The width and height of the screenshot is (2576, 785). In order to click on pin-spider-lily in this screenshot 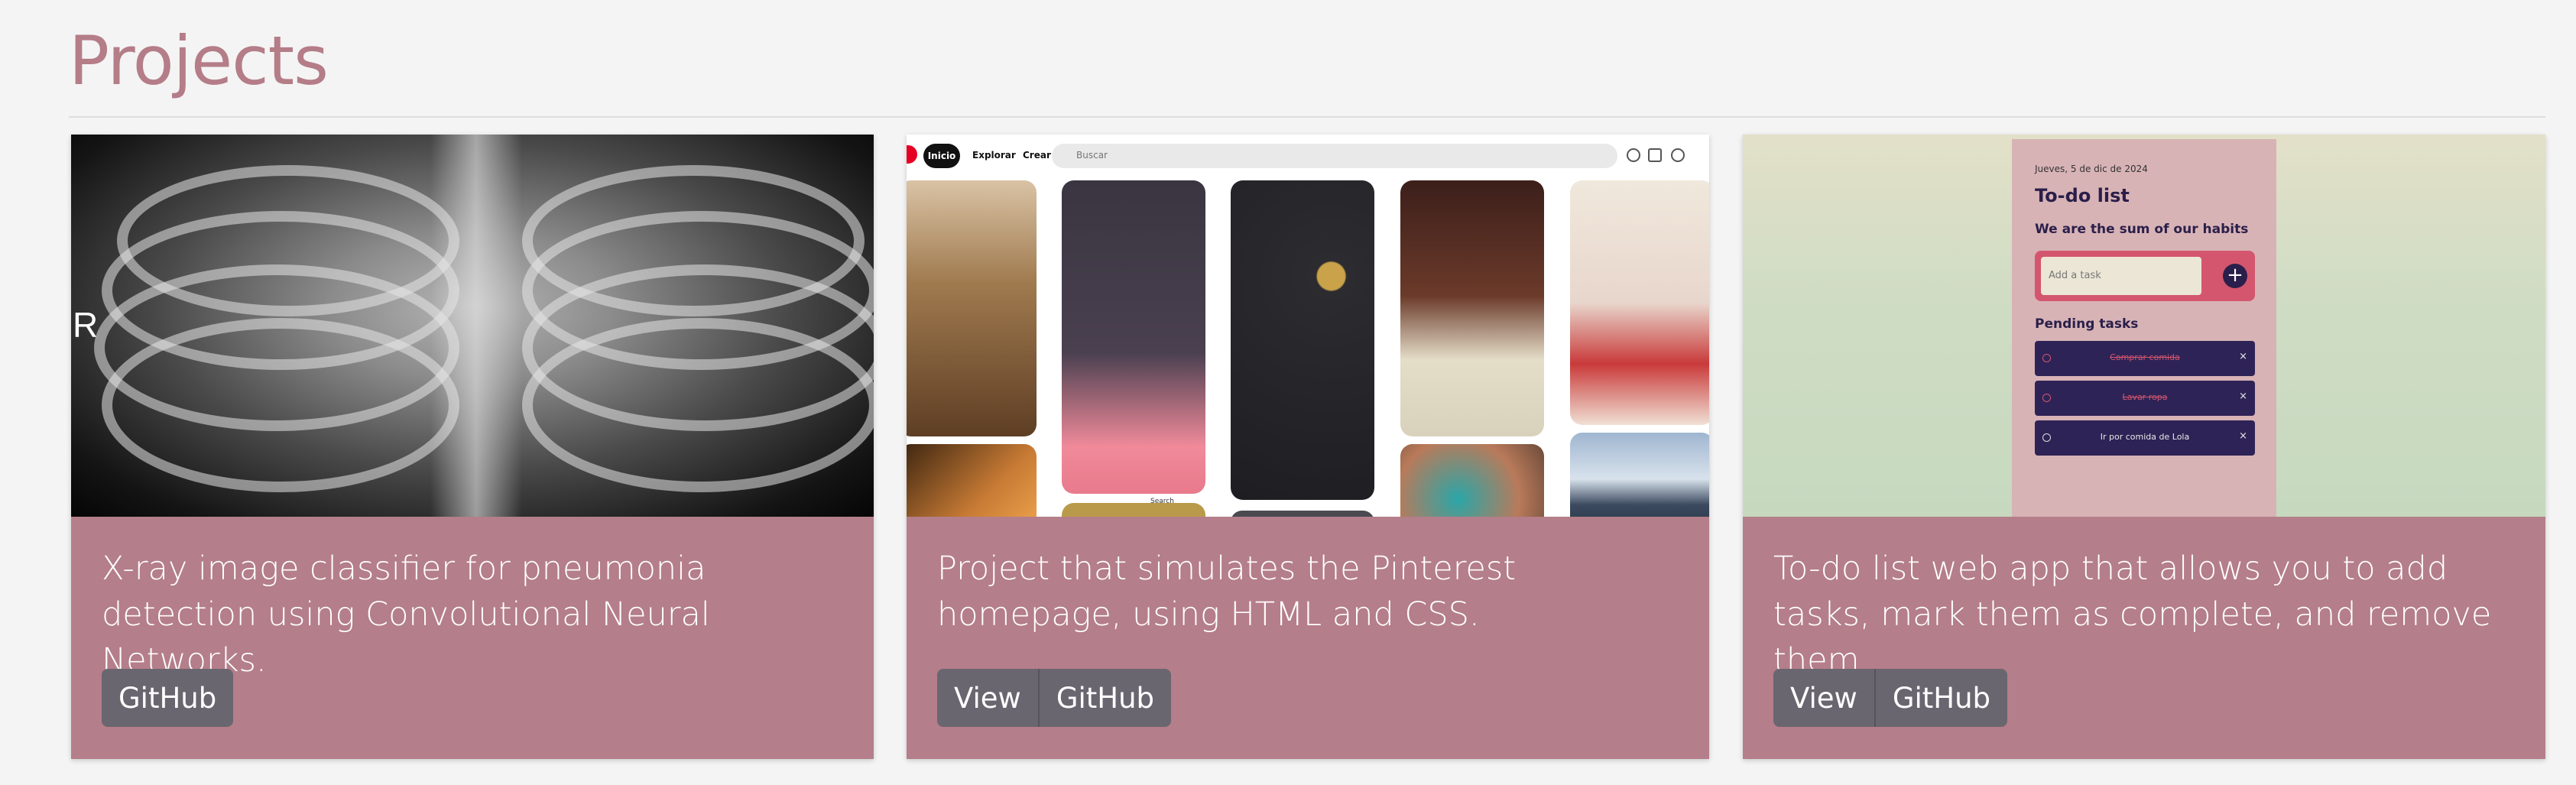, I will do `click(1640, 302)`.